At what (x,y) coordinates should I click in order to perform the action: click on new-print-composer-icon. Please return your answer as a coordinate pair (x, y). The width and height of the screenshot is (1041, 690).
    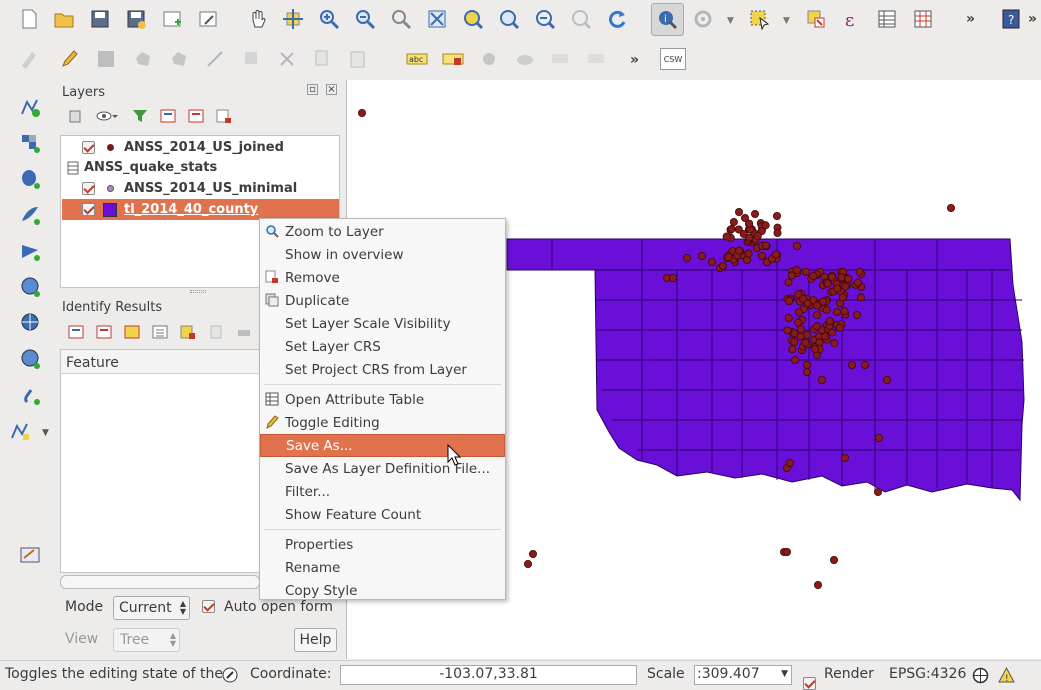
    Looking at the image, I should click on (172, 19).